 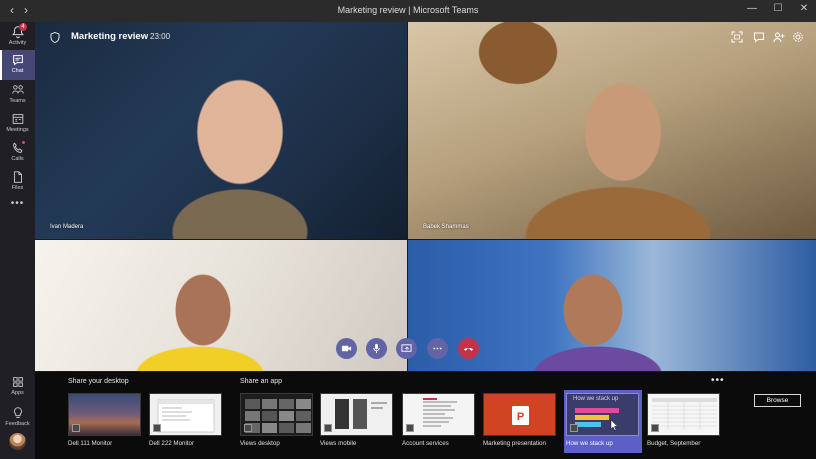 I want to click on calls-notification-dot, so click(x=23, y=142).